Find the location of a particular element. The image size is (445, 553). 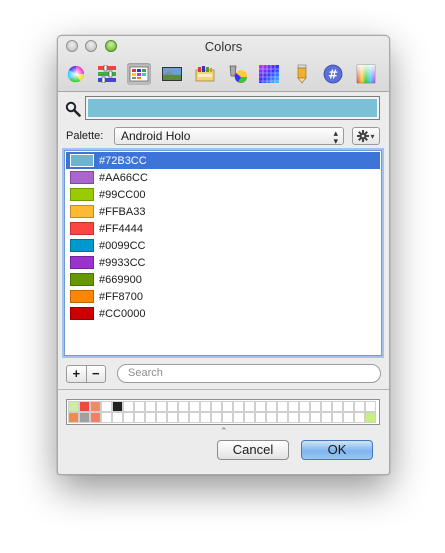

color-hex-label: #72B3CC is located at coordinates (123, 160).